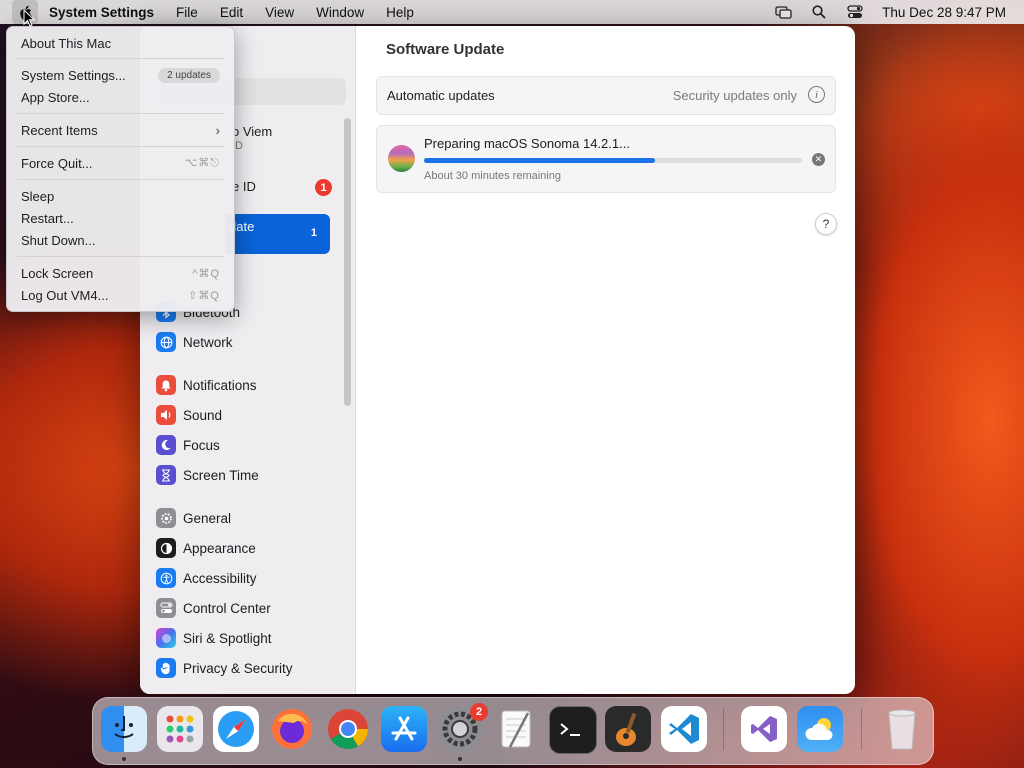 The height and width of the screenshot is (768, 1024). I want to click on sidebar-item-accessibility: Accessibility, so click(206, 578).